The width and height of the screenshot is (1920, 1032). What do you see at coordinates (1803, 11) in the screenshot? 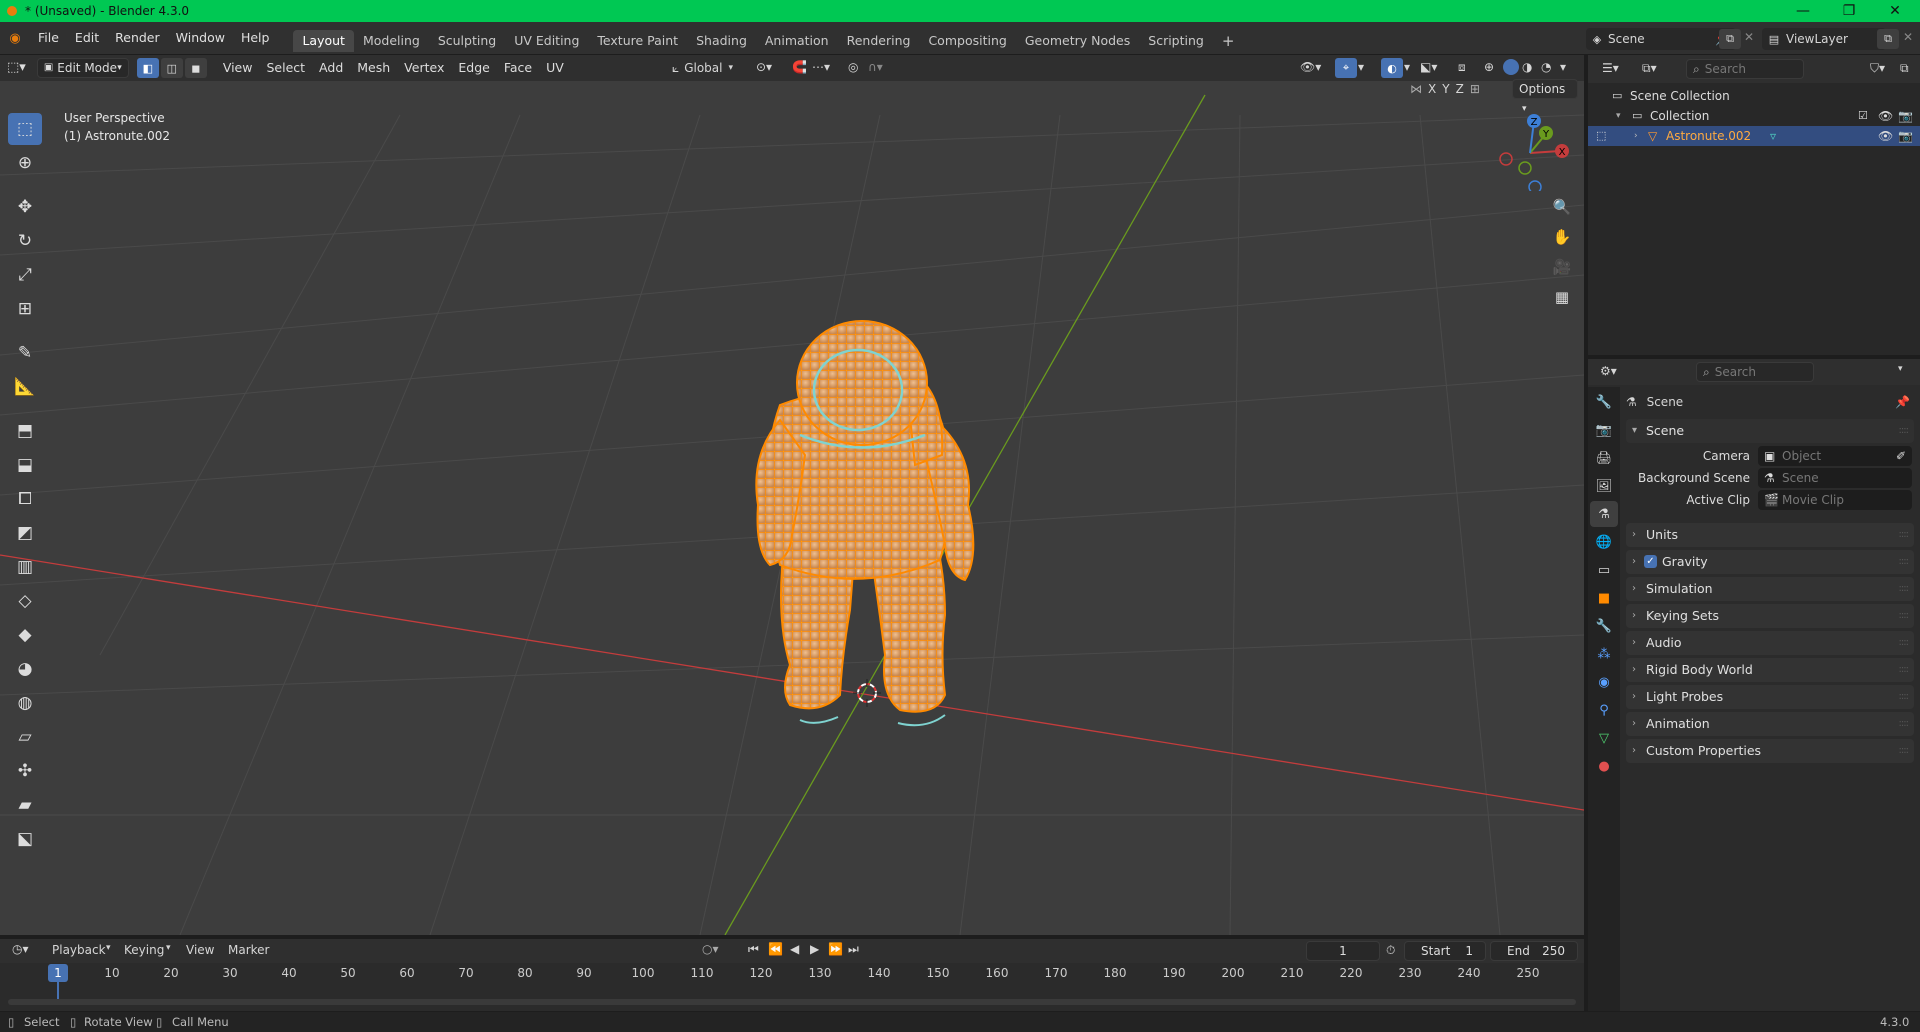
I see `minimize-button: —` at bounding box center [1803, 11].